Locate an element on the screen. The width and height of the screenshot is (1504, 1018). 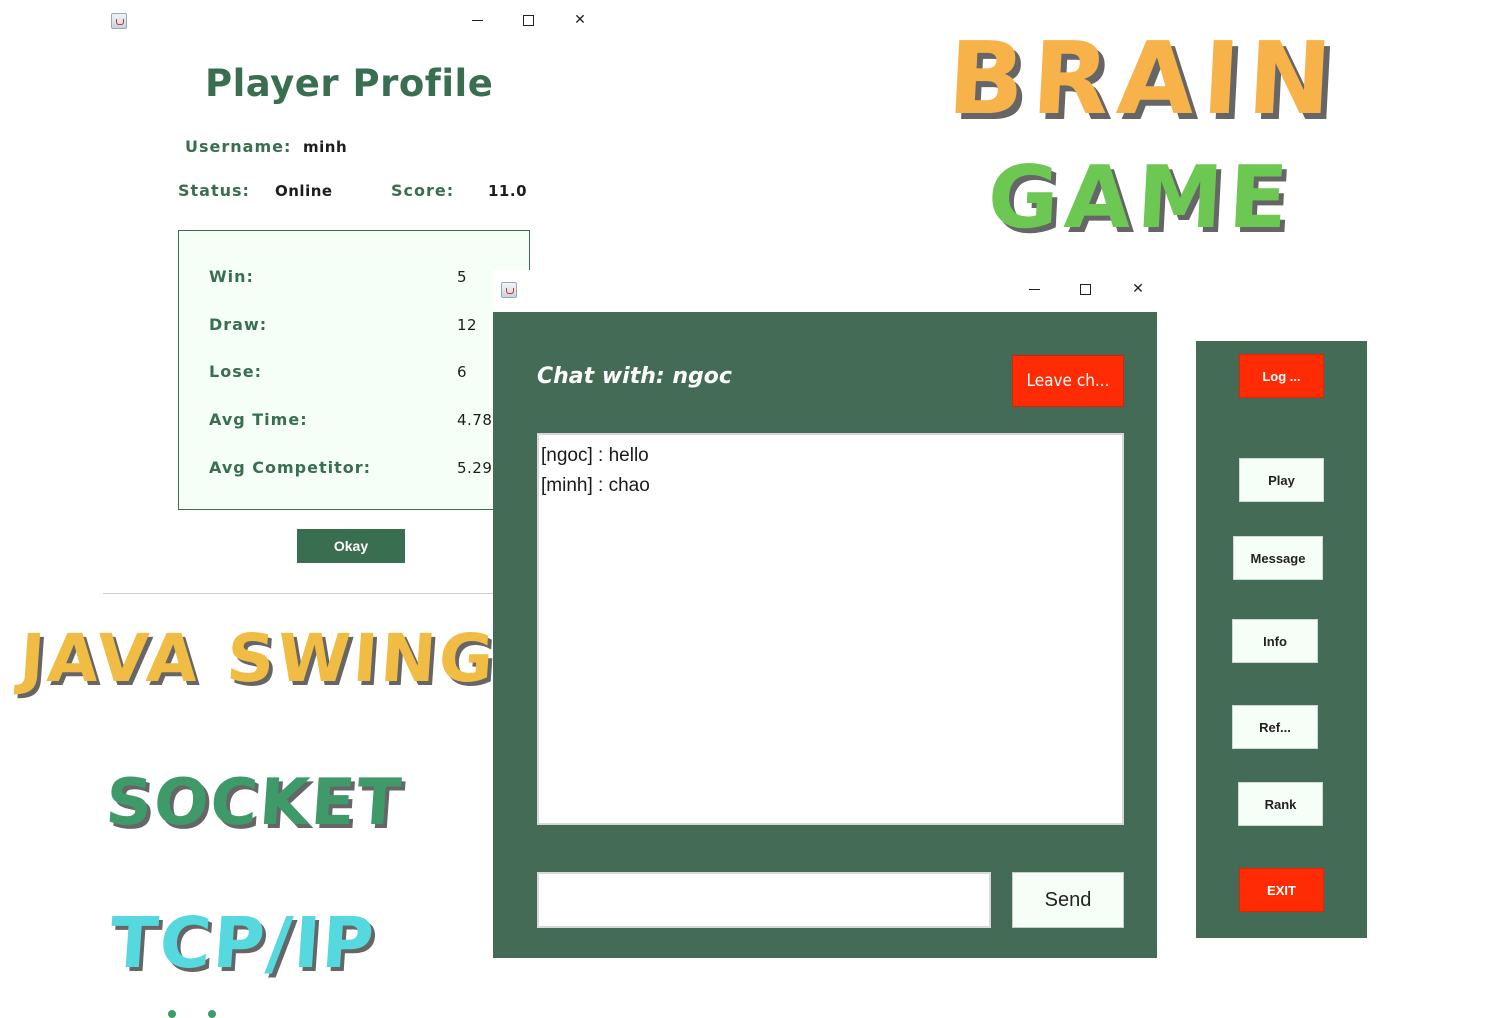
game-title: GAME is located at coordinates (1141, 198).